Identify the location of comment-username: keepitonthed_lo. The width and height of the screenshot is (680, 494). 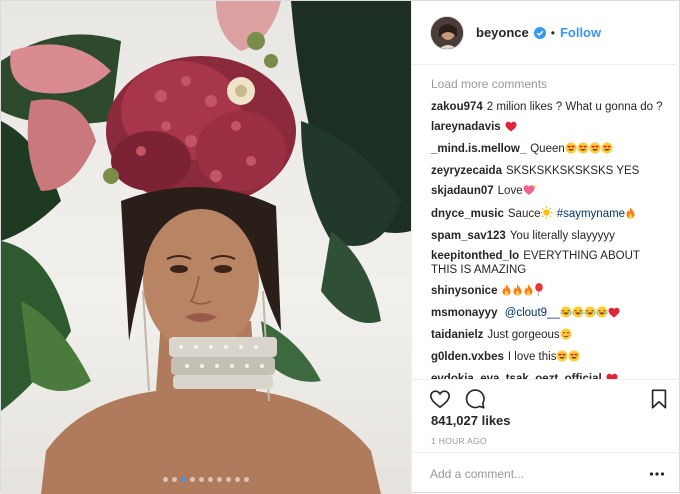
(475, 256).